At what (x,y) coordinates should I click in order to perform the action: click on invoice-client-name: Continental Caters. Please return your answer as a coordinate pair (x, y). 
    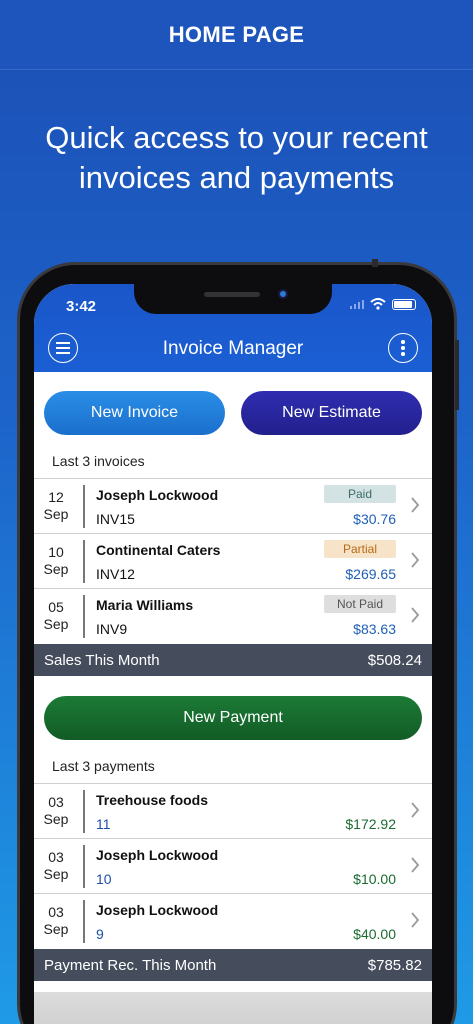
    Looking at the image, I should click on (158, 550).